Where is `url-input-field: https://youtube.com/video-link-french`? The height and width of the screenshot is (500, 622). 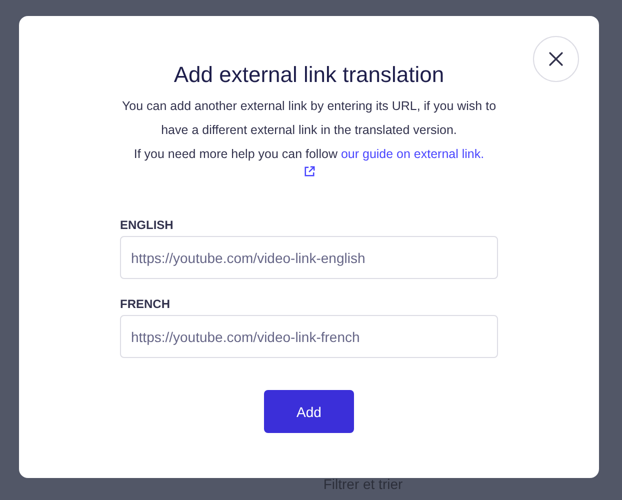 url-input-field: https://youtube.com/video-link-french is located at coordinates (309, 336).